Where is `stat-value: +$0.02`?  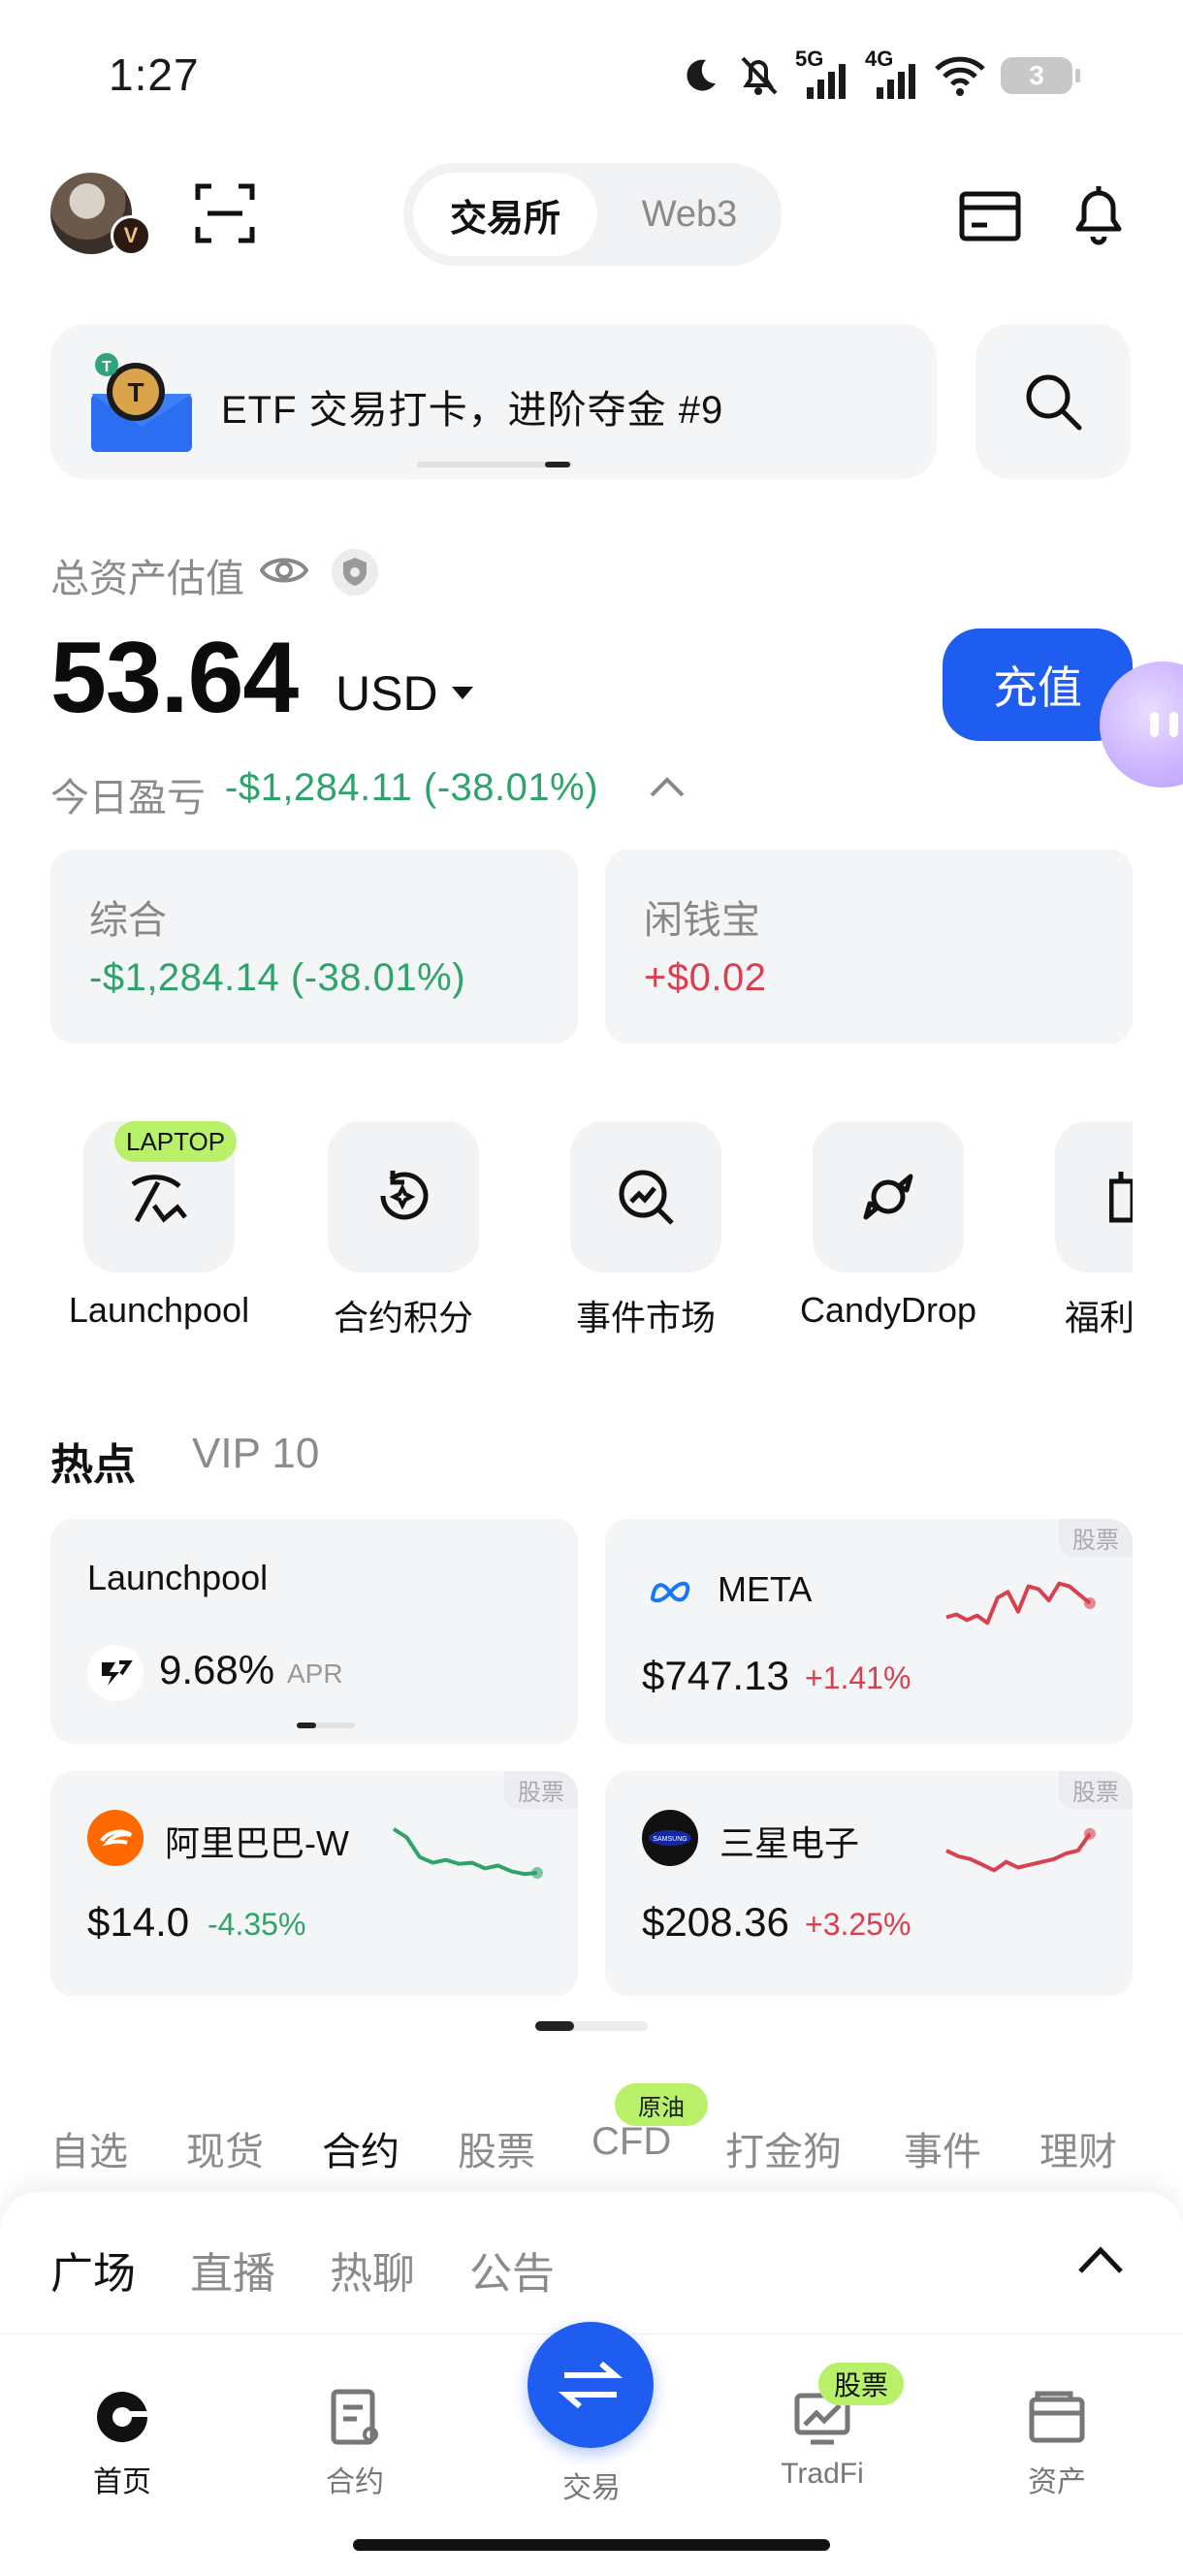 stat-value: +$0.02 is located at coordinates (705, 977).